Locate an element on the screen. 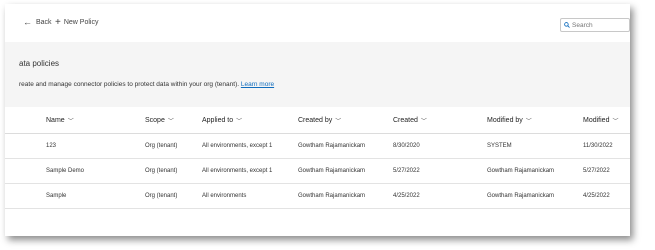 This screenshot has width=655, height=250. arrow-left-icon: ← is located at coordinates (27, 22).